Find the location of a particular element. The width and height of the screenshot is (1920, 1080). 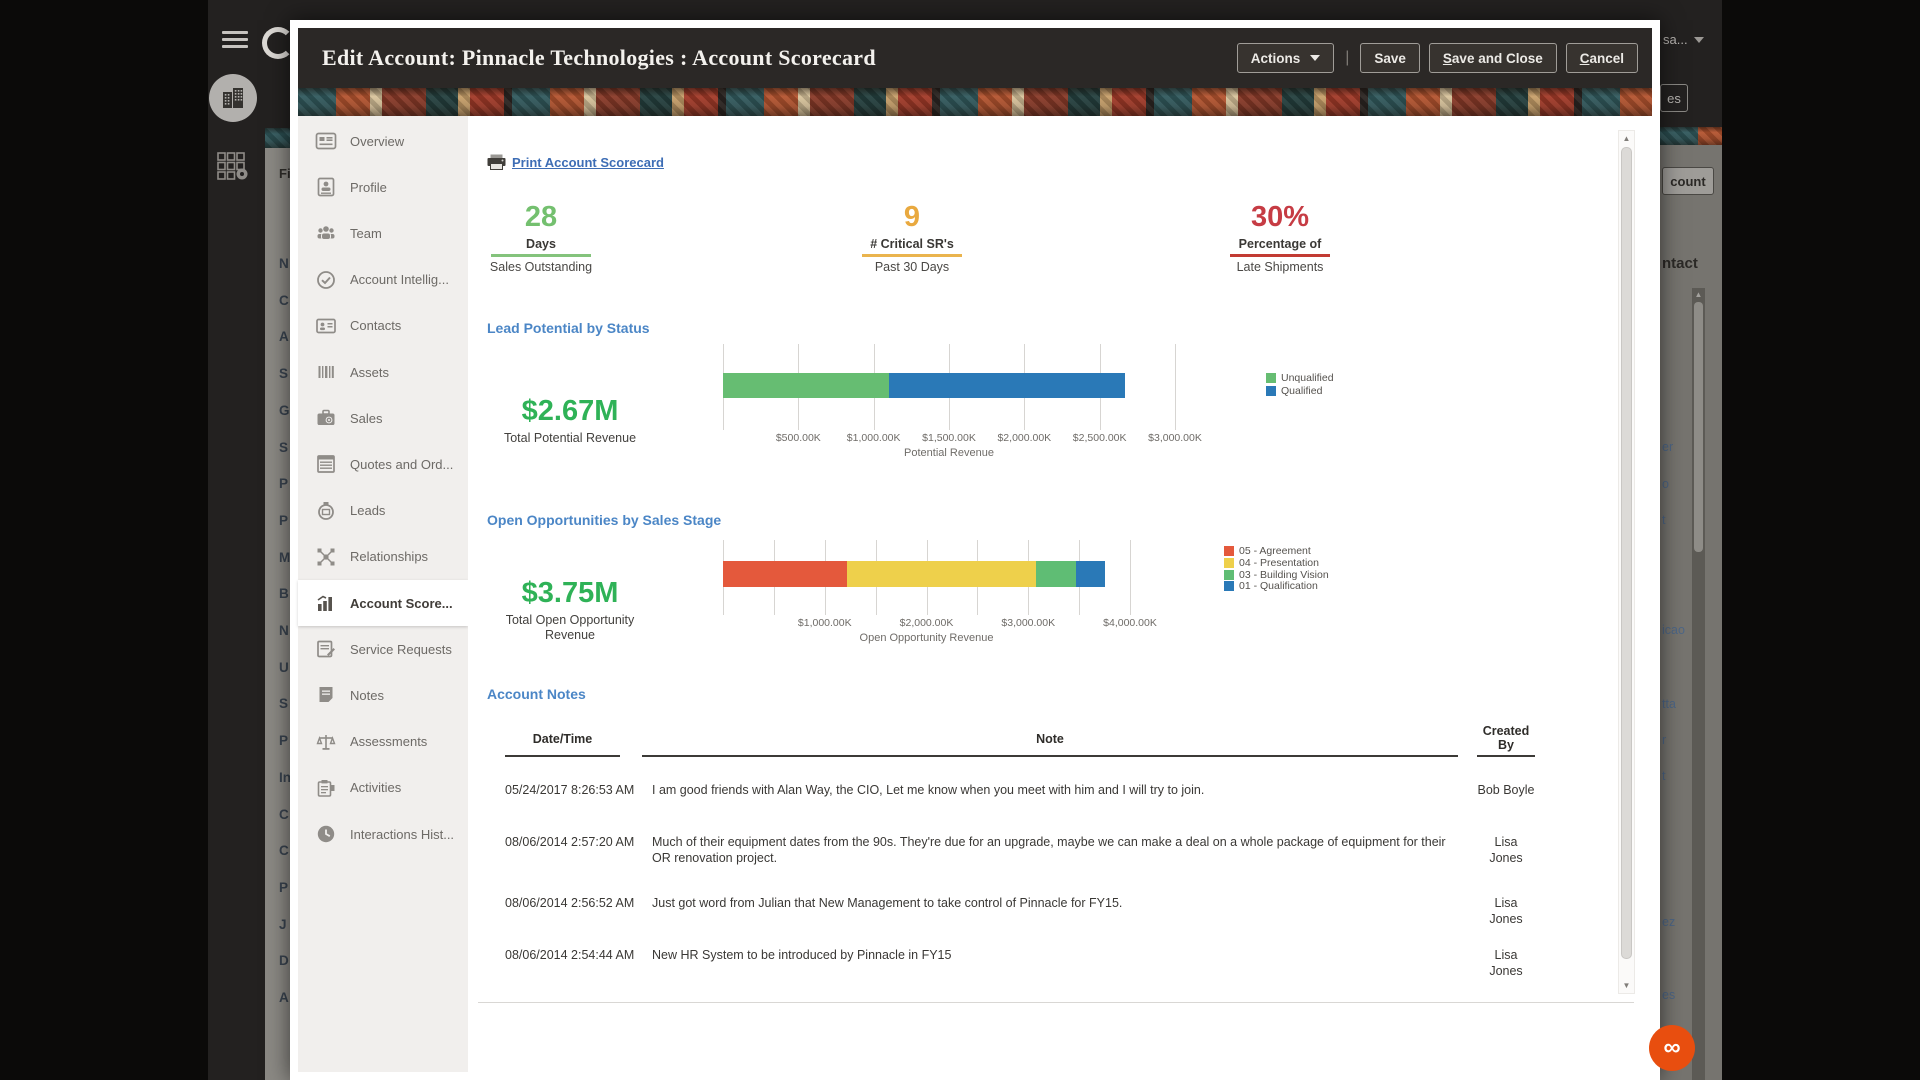

app-grid-icon is located at coordinates (233, 168).